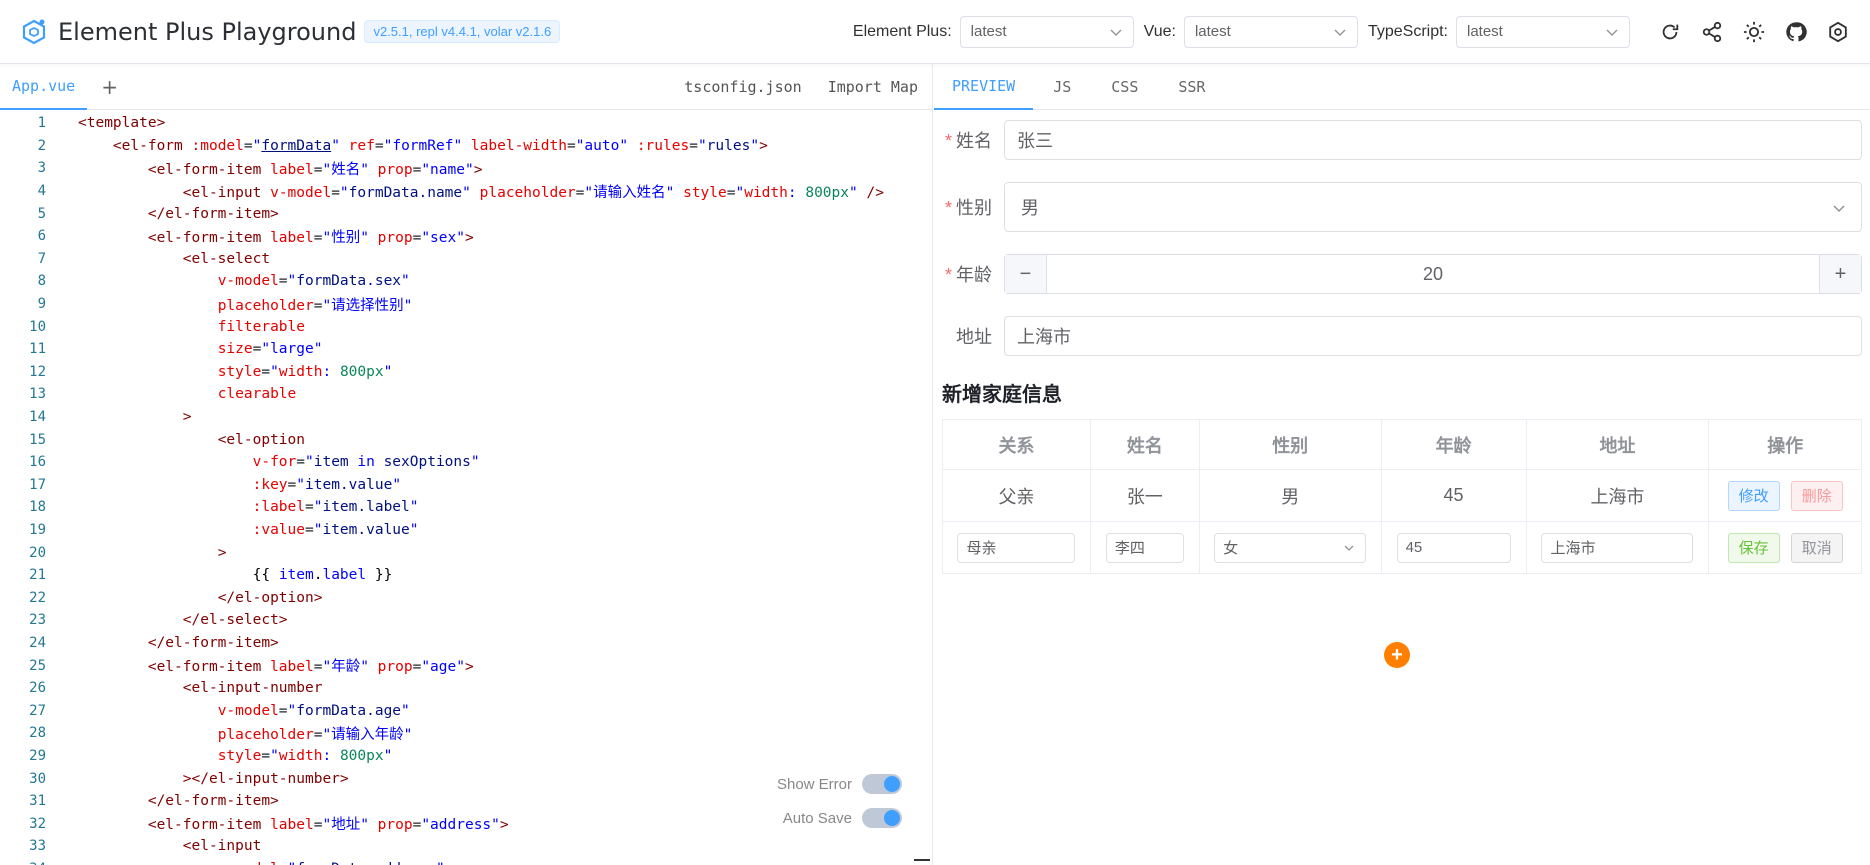 The height and width of the screenshot is (865, 1870). Describe the element at coordinates (968, 141) in the screenshot. I see `name-label: * 姓名` at that location.